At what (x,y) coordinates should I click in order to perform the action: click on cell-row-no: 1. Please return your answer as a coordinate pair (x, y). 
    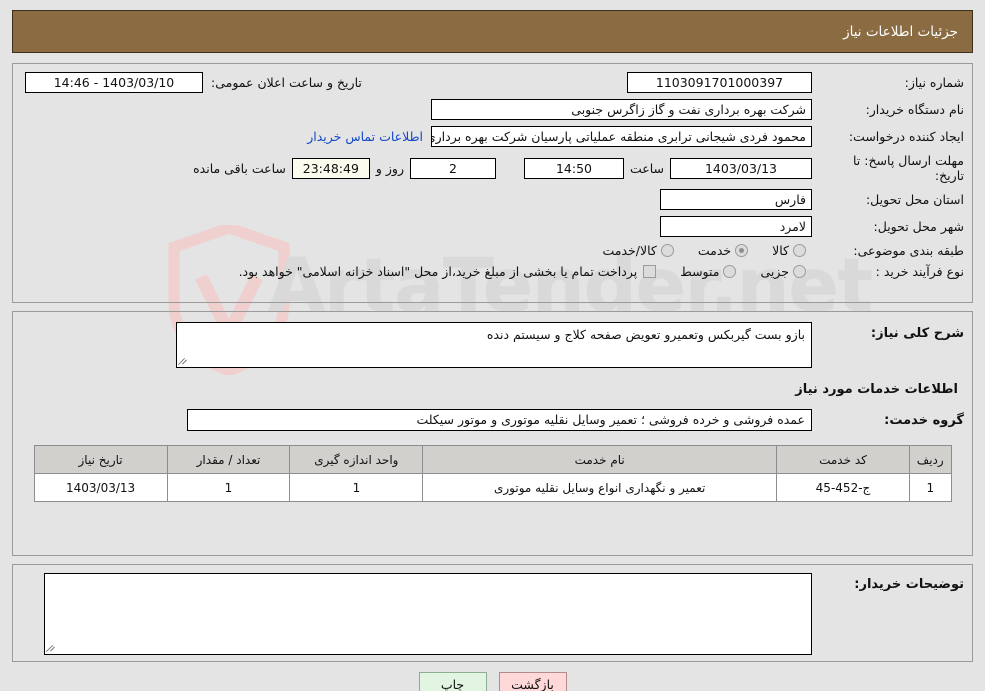
    Looking at the image, I should click on (930, 487).